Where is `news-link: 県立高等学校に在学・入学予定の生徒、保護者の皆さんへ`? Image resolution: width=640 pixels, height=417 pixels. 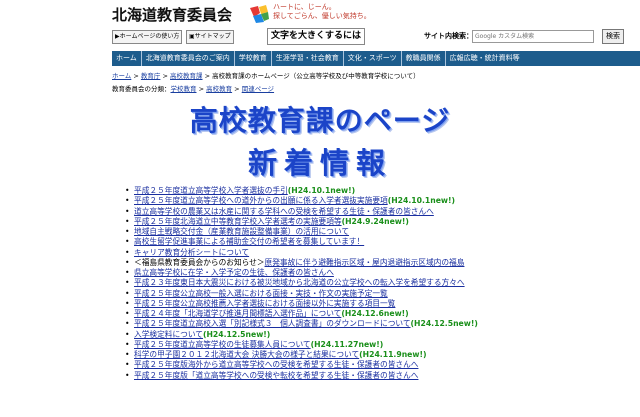 news-link: 県立高等学校に在学・入学予定の生徒、保護者の皆さんへ is located at coordinates (234, 272).